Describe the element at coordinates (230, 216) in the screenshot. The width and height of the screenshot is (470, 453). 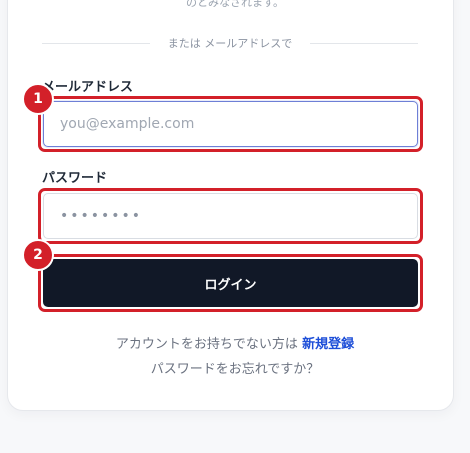
I see `password-input: ••••••••` at that location.